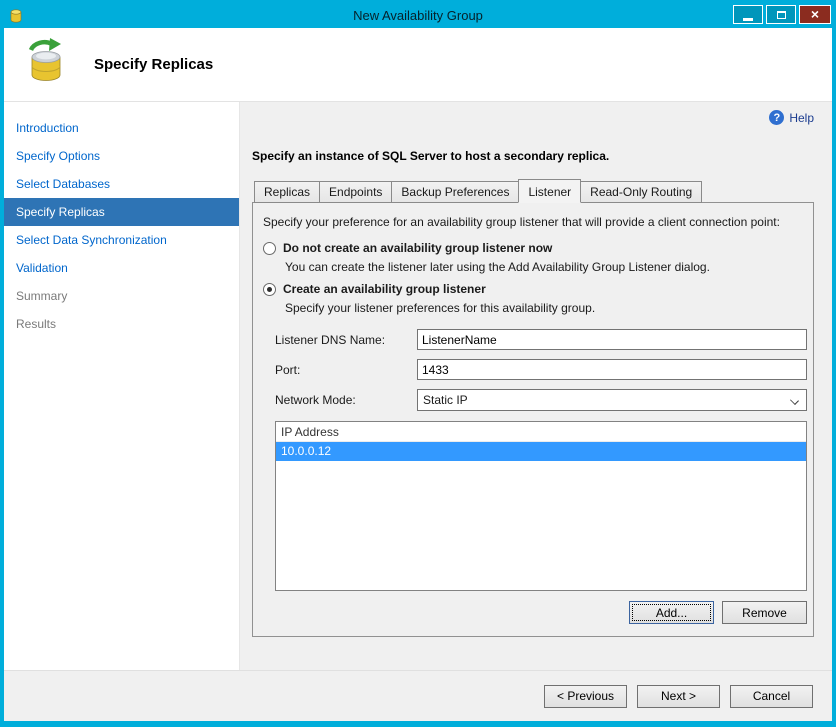 This screenshot has height=727, width=836. I want to click on tab-endpoints: Endpoints, so click(356, 192).